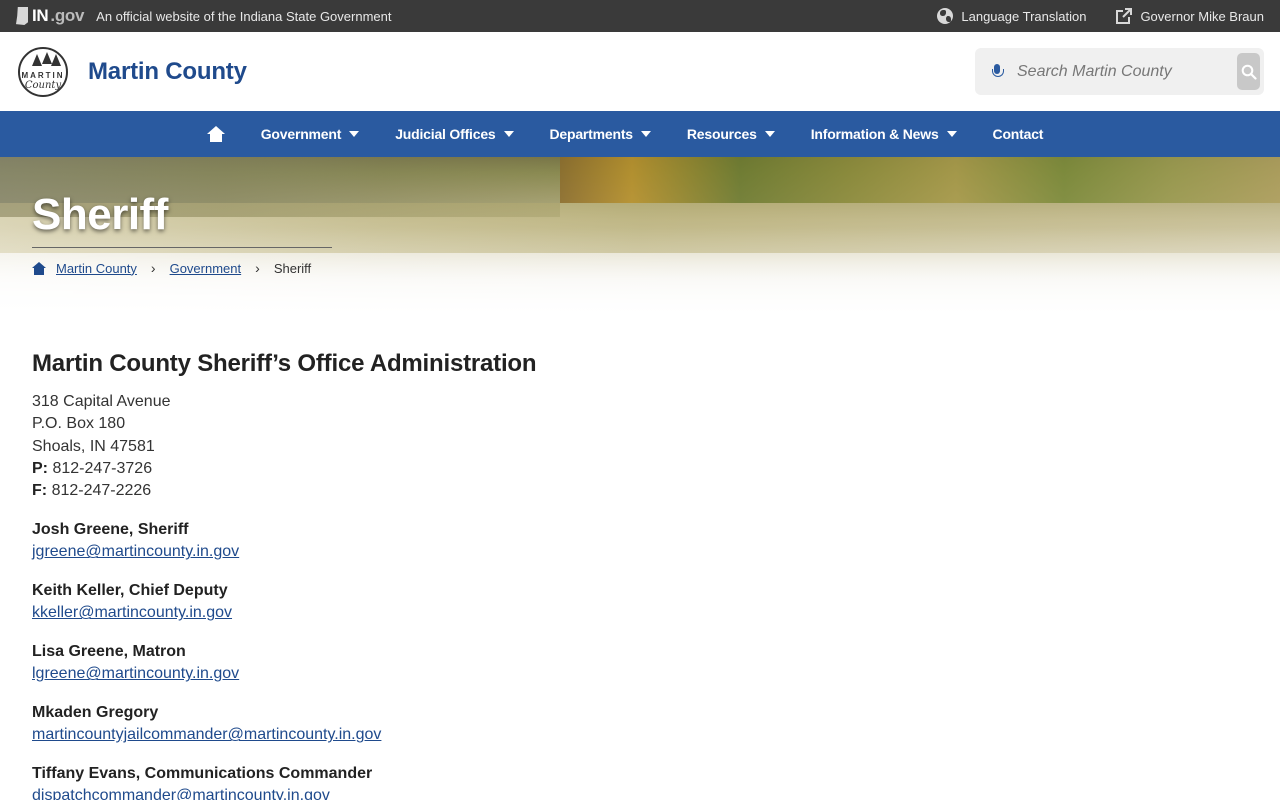  I want to click on external-link-icon, so click(1124, 16).